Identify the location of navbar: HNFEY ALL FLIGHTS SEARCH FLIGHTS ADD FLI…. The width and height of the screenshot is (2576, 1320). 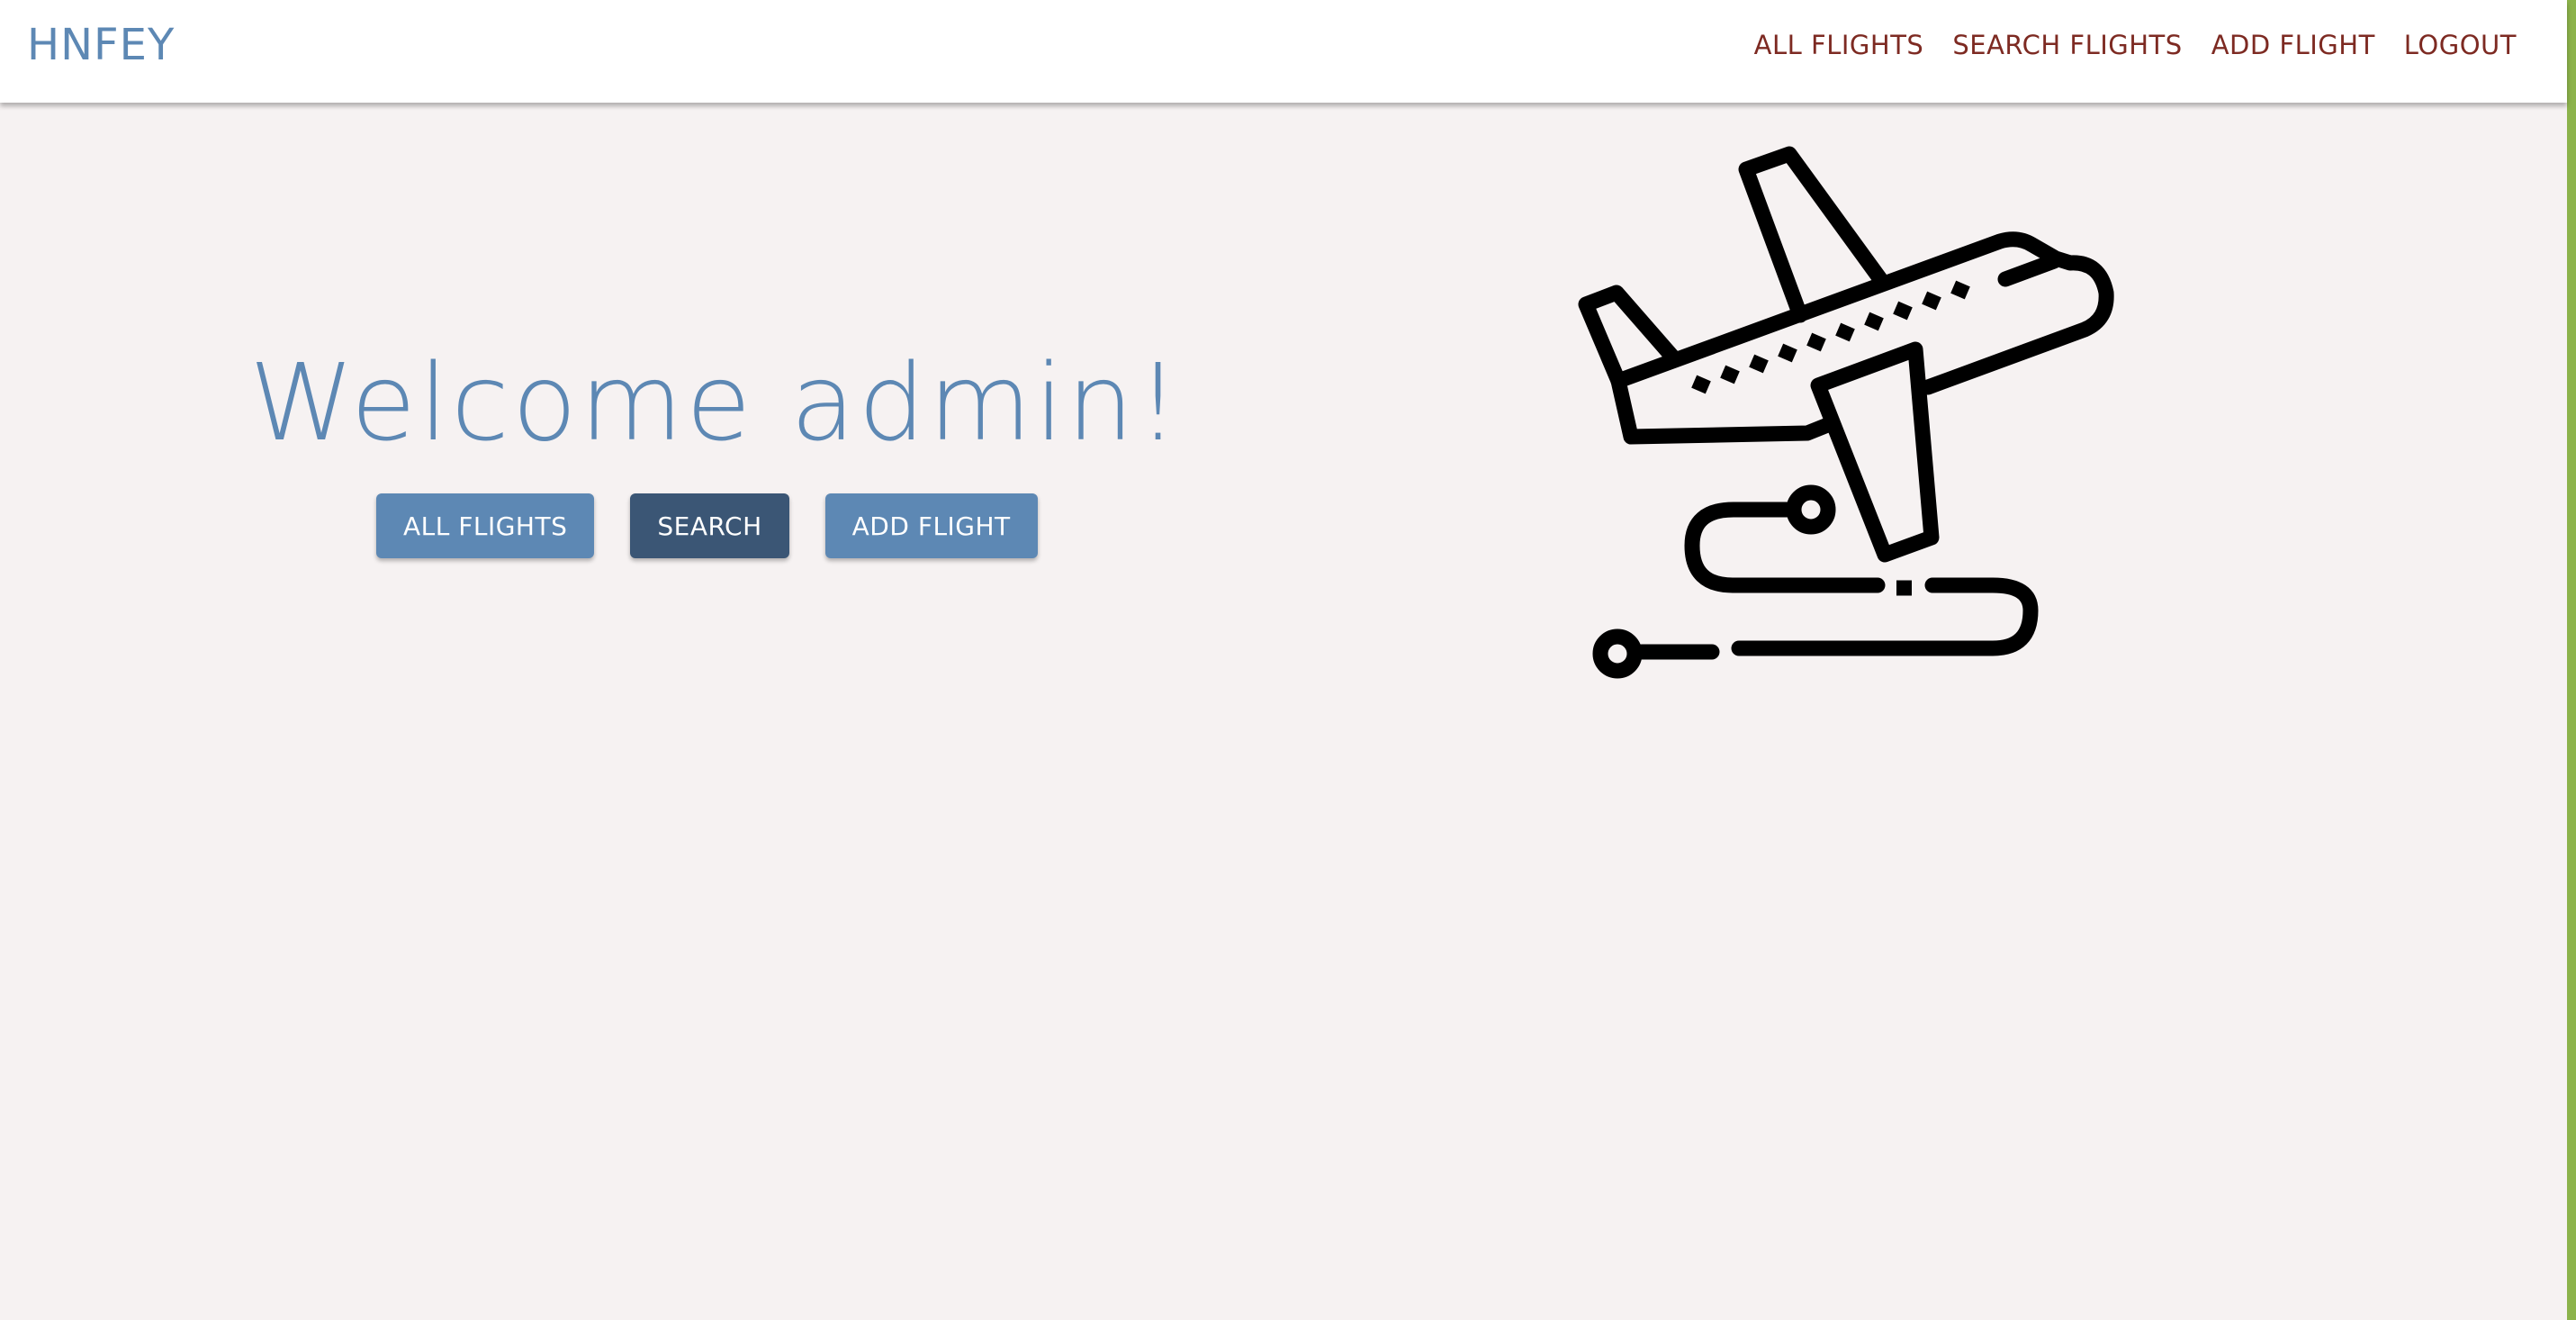
(1283, 51).